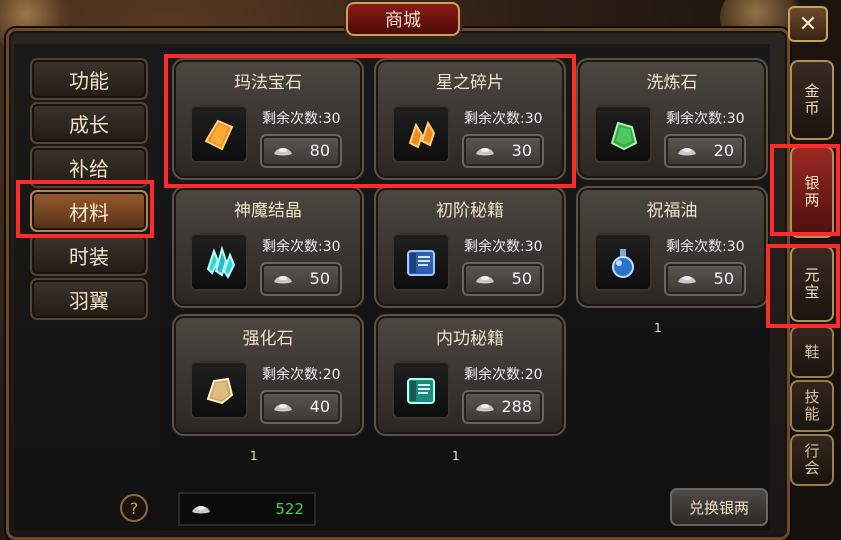 The height and width of the screenshot is (540, 841). What do you see at coordinates (723, 150) in the screenshot?
I see `price-value: 20` at bounding box center [723, 150].